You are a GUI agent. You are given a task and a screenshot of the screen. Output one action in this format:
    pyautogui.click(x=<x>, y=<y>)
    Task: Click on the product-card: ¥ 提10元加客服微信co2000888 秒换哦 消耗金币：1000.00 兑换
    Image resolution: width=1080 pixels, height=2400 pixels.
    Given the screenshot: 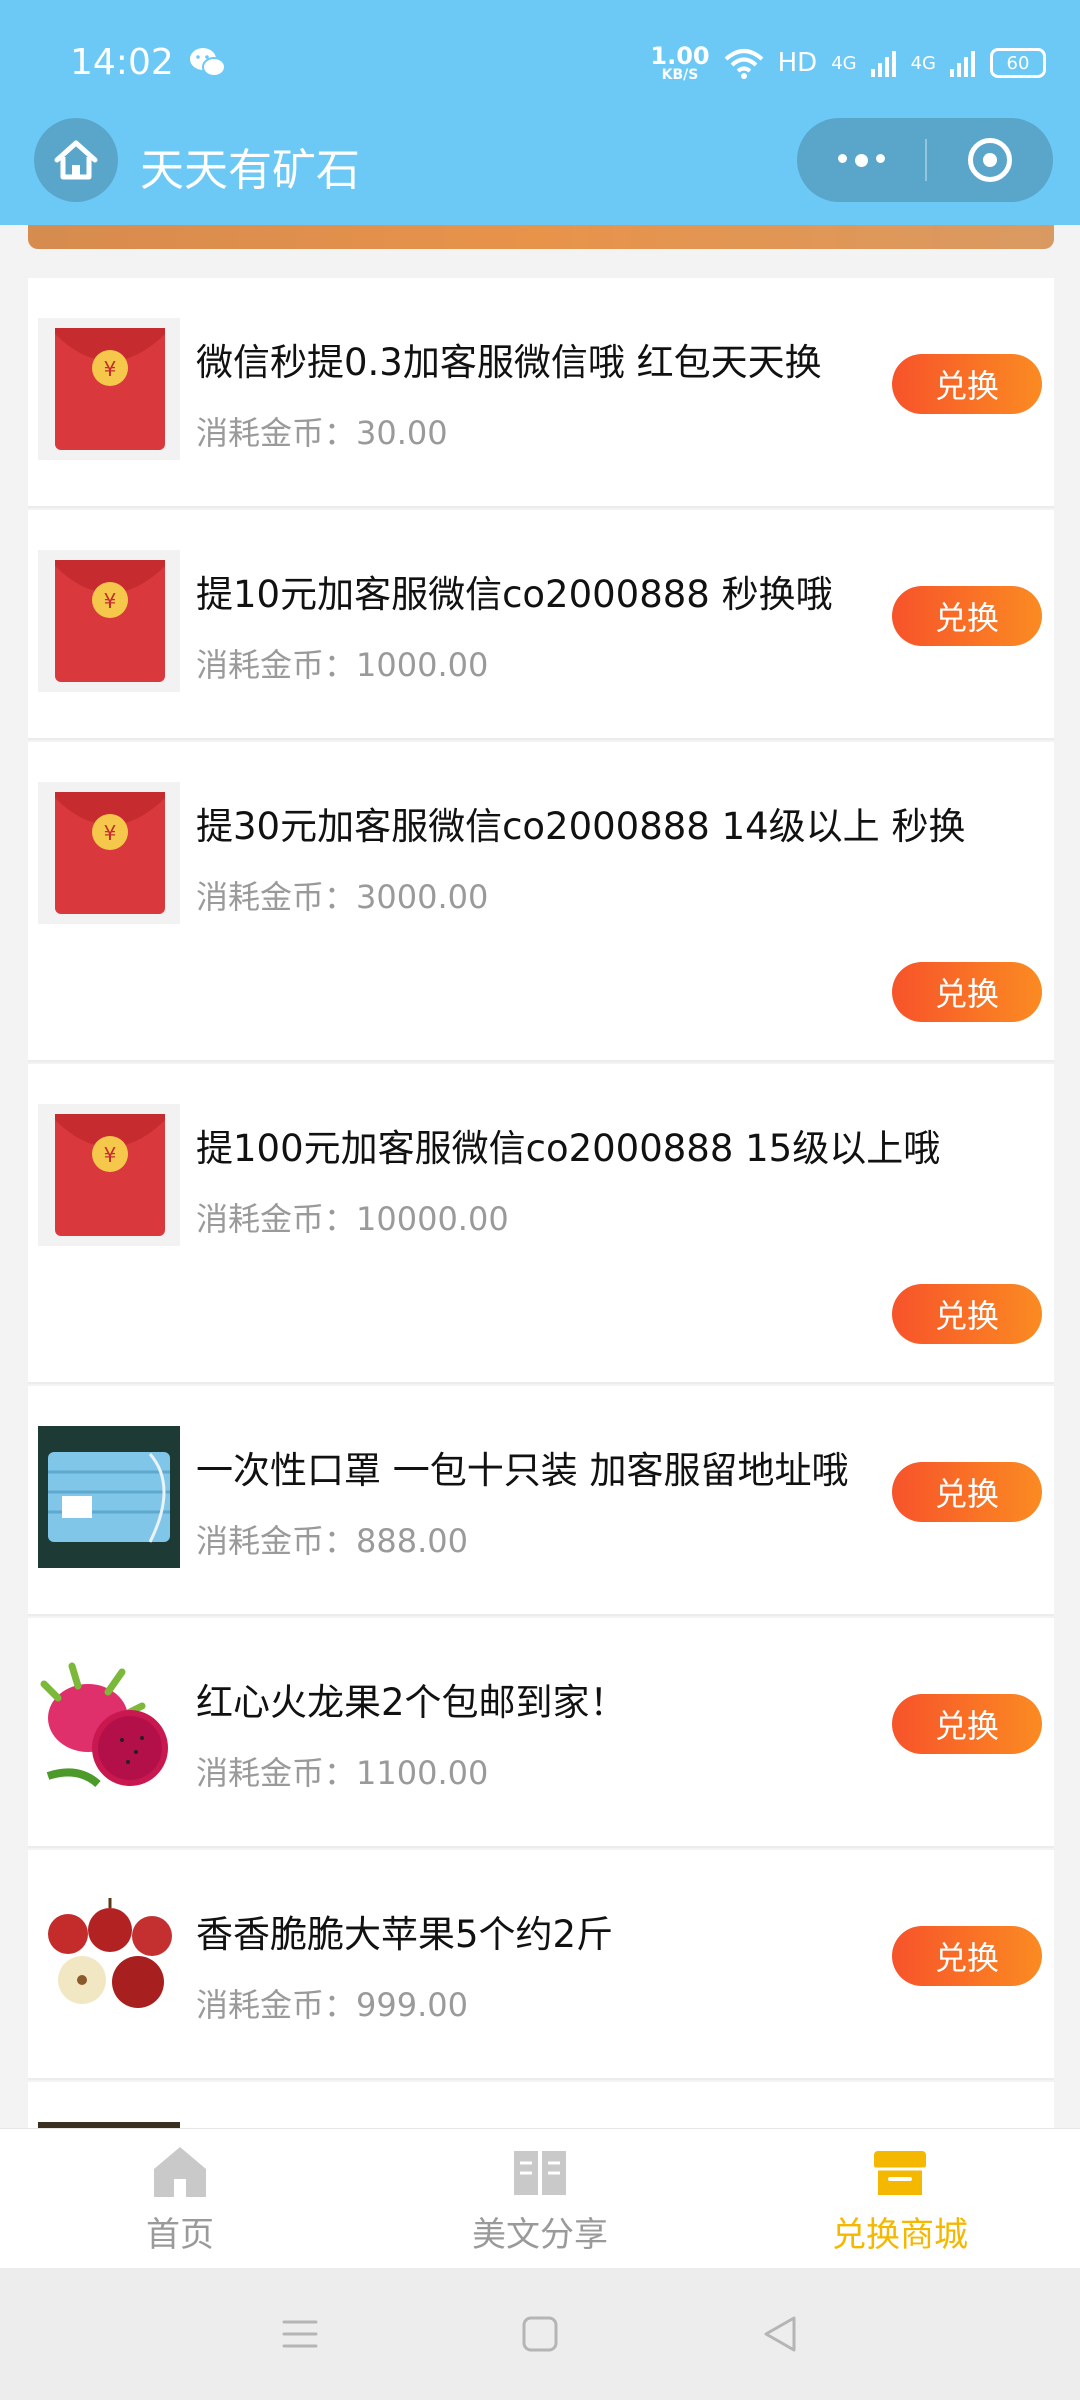 What is the action you would take?
    pyautogui.click(x=541, y=625)
    